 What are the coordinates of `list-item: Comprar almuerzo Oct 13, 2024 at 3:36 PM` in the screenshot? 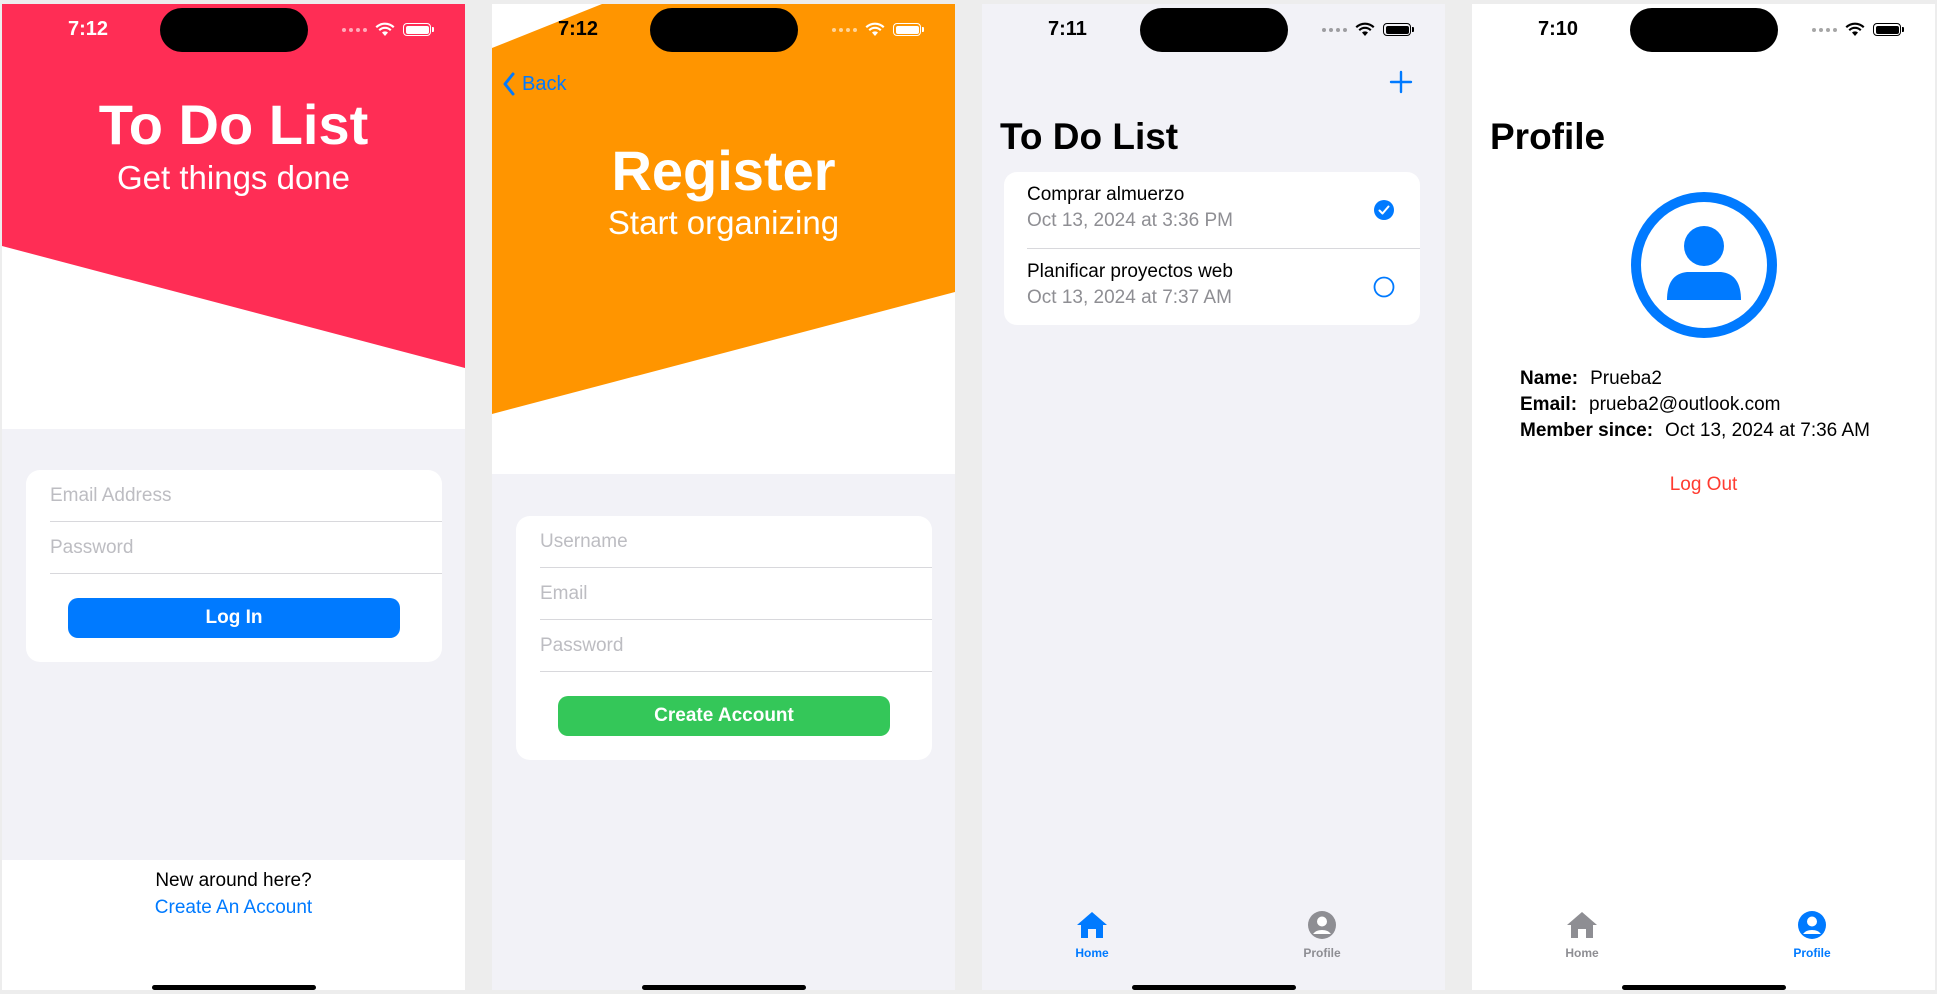 It's located at (1212, 210).